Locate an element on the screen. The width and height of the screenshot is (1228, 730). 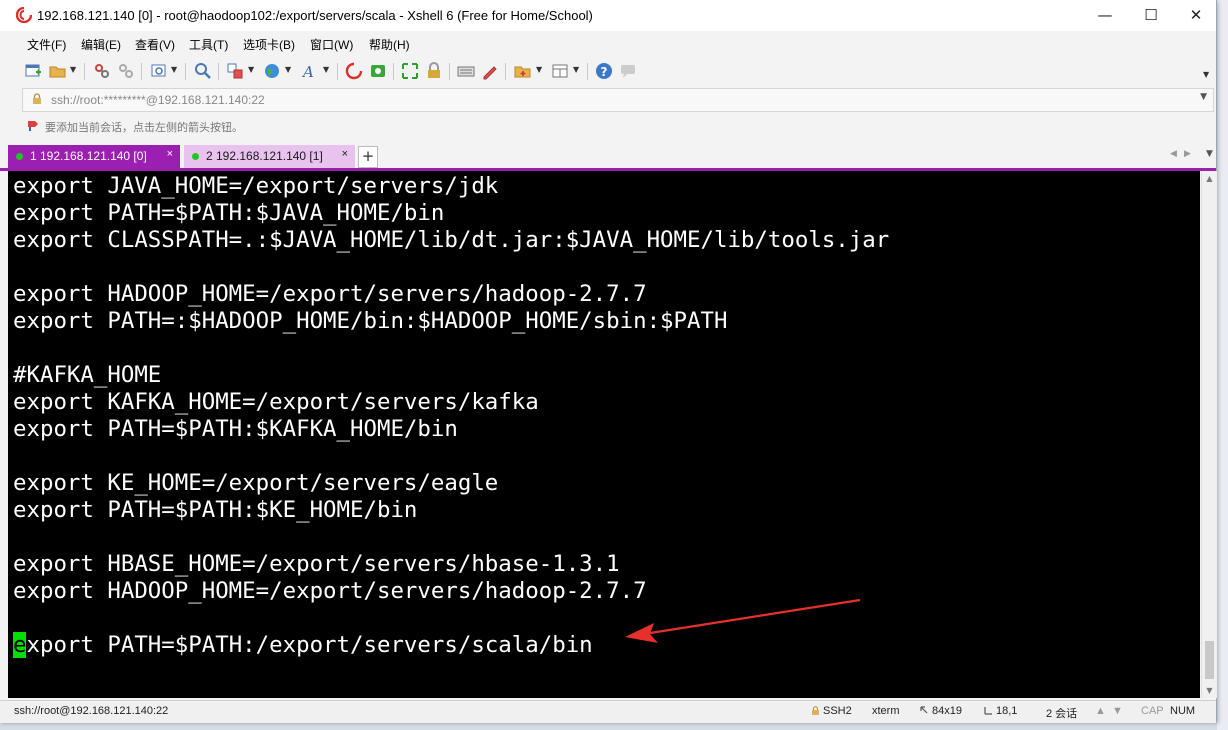
status-num: NUM is located at coordinates (1183, 711).